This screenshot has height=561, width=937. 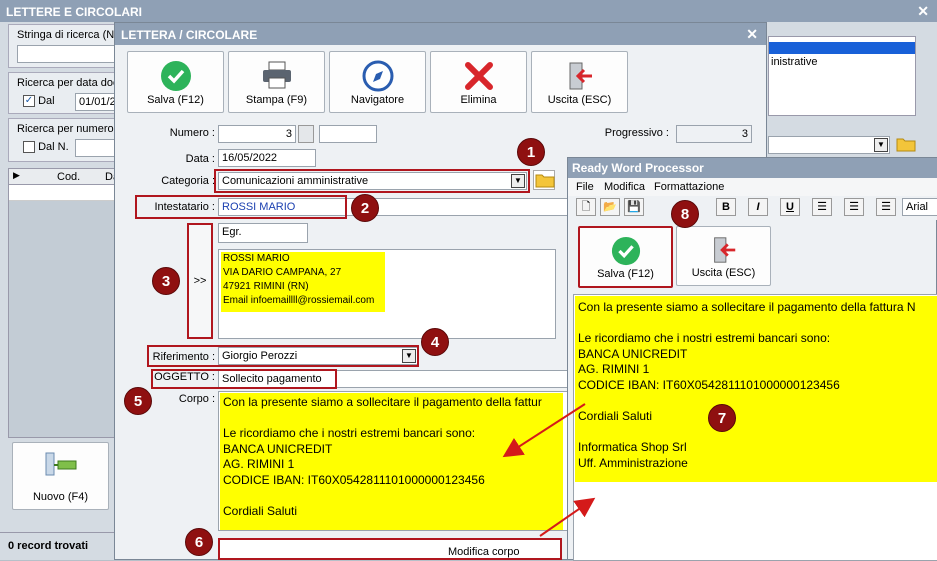 I want to click on arrow-to-editor, so click(x=567, y=517).